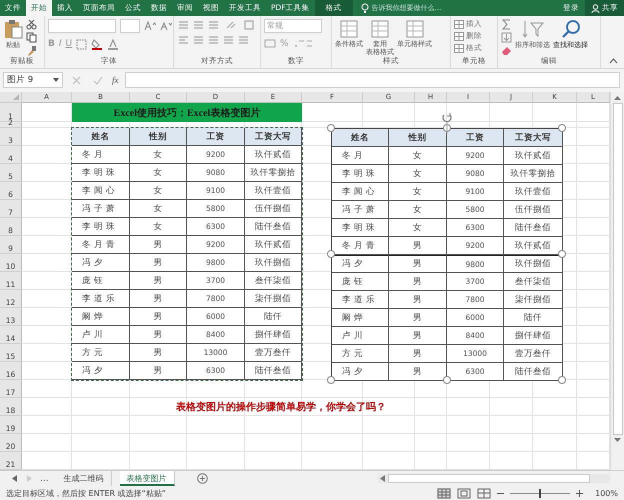  I want to click on scroll-down-icon, so click(617, 440).